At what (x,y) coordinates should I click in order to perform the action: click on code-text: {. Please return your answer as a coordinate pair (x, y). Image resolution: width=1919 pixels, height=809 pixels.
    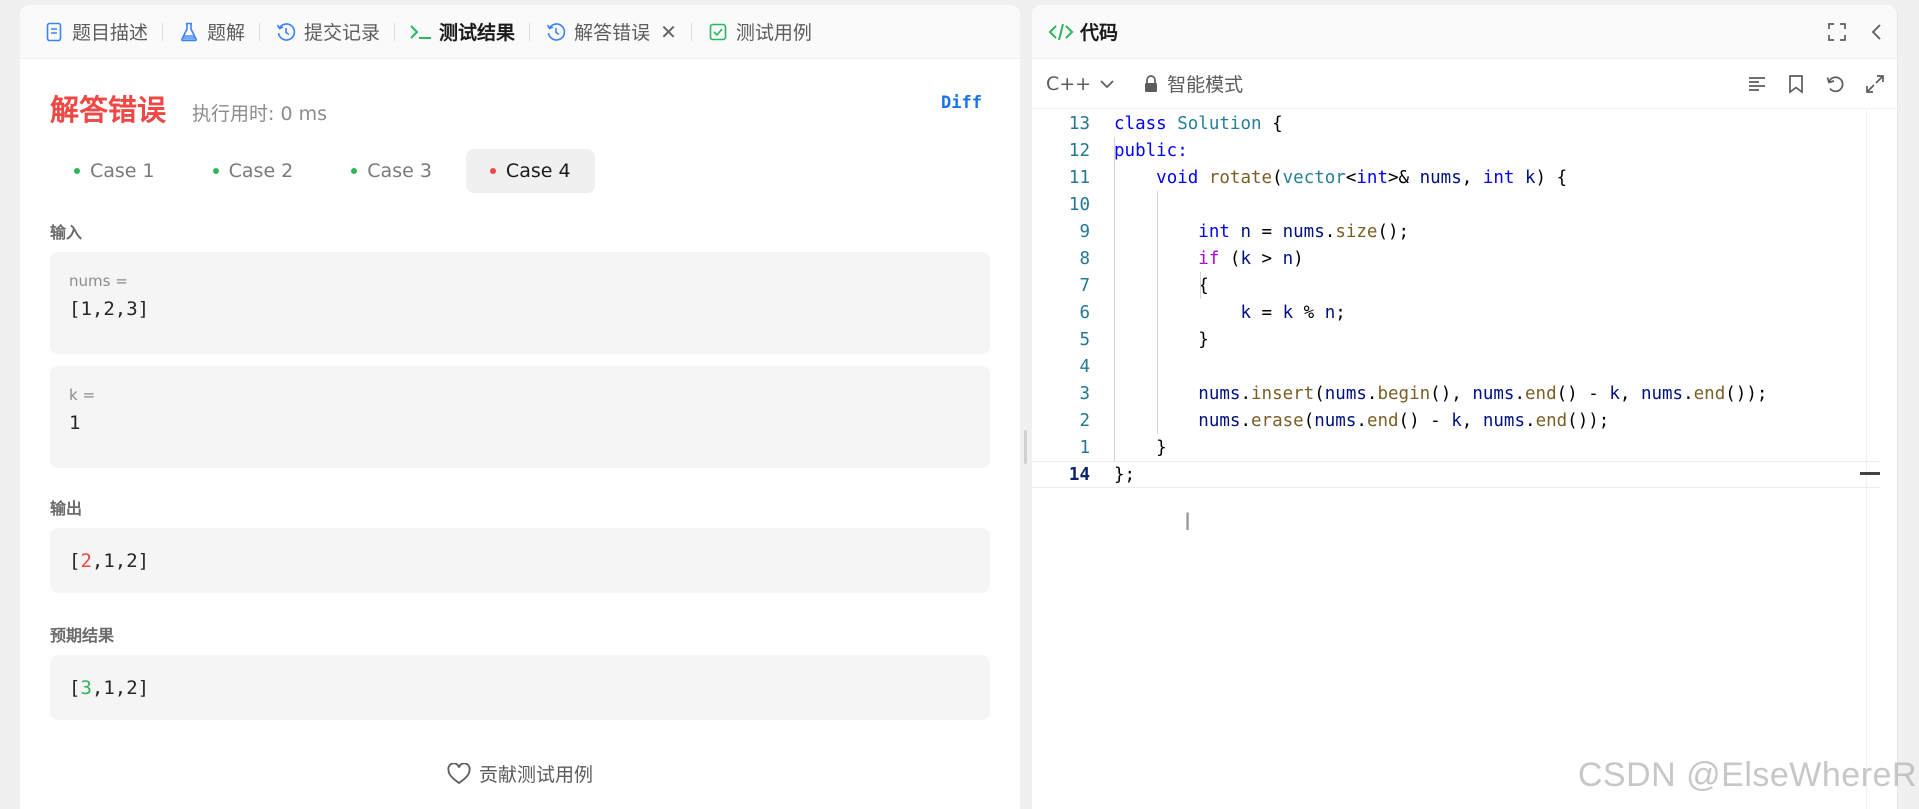
    Looking at the image, I should click on (1161, 285).